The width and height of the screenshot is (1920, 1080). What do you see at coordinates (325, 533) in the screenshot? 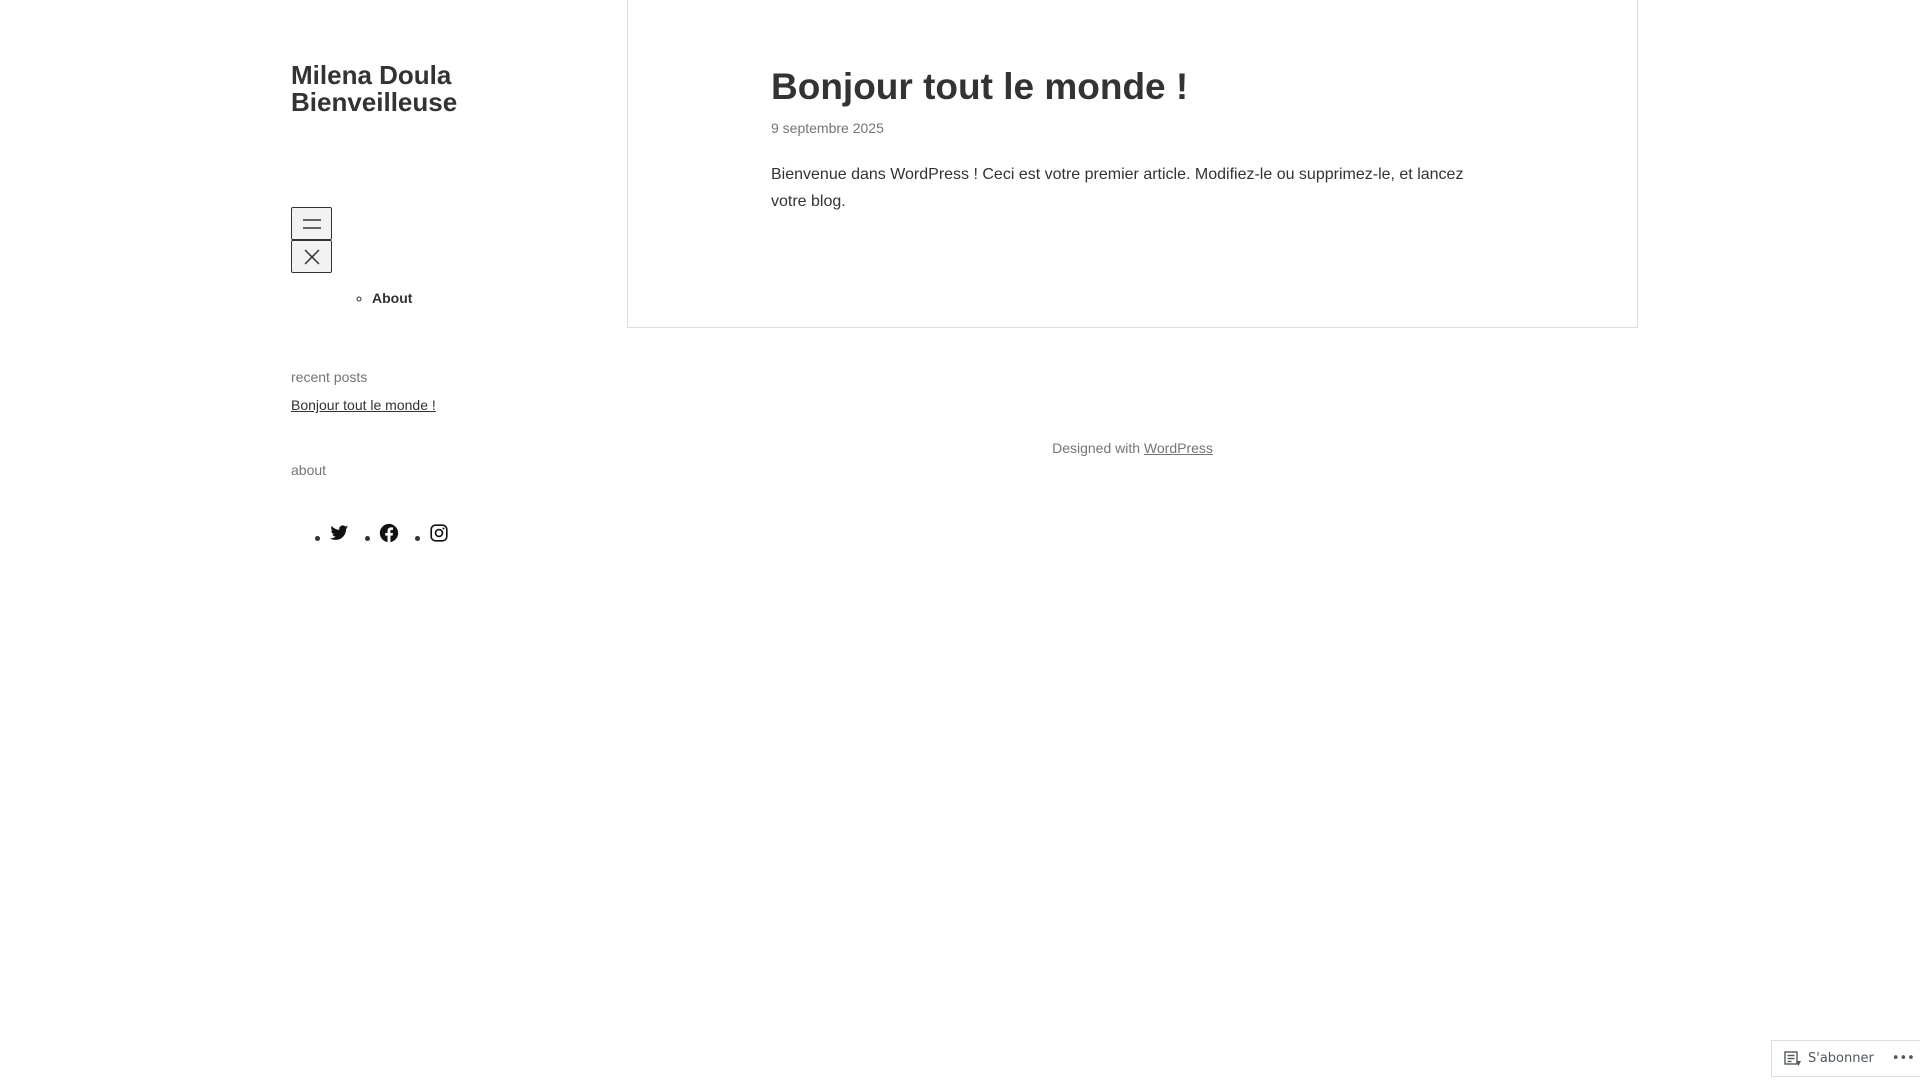
I see `social-item-twitter` at bounding box center [325, 533].